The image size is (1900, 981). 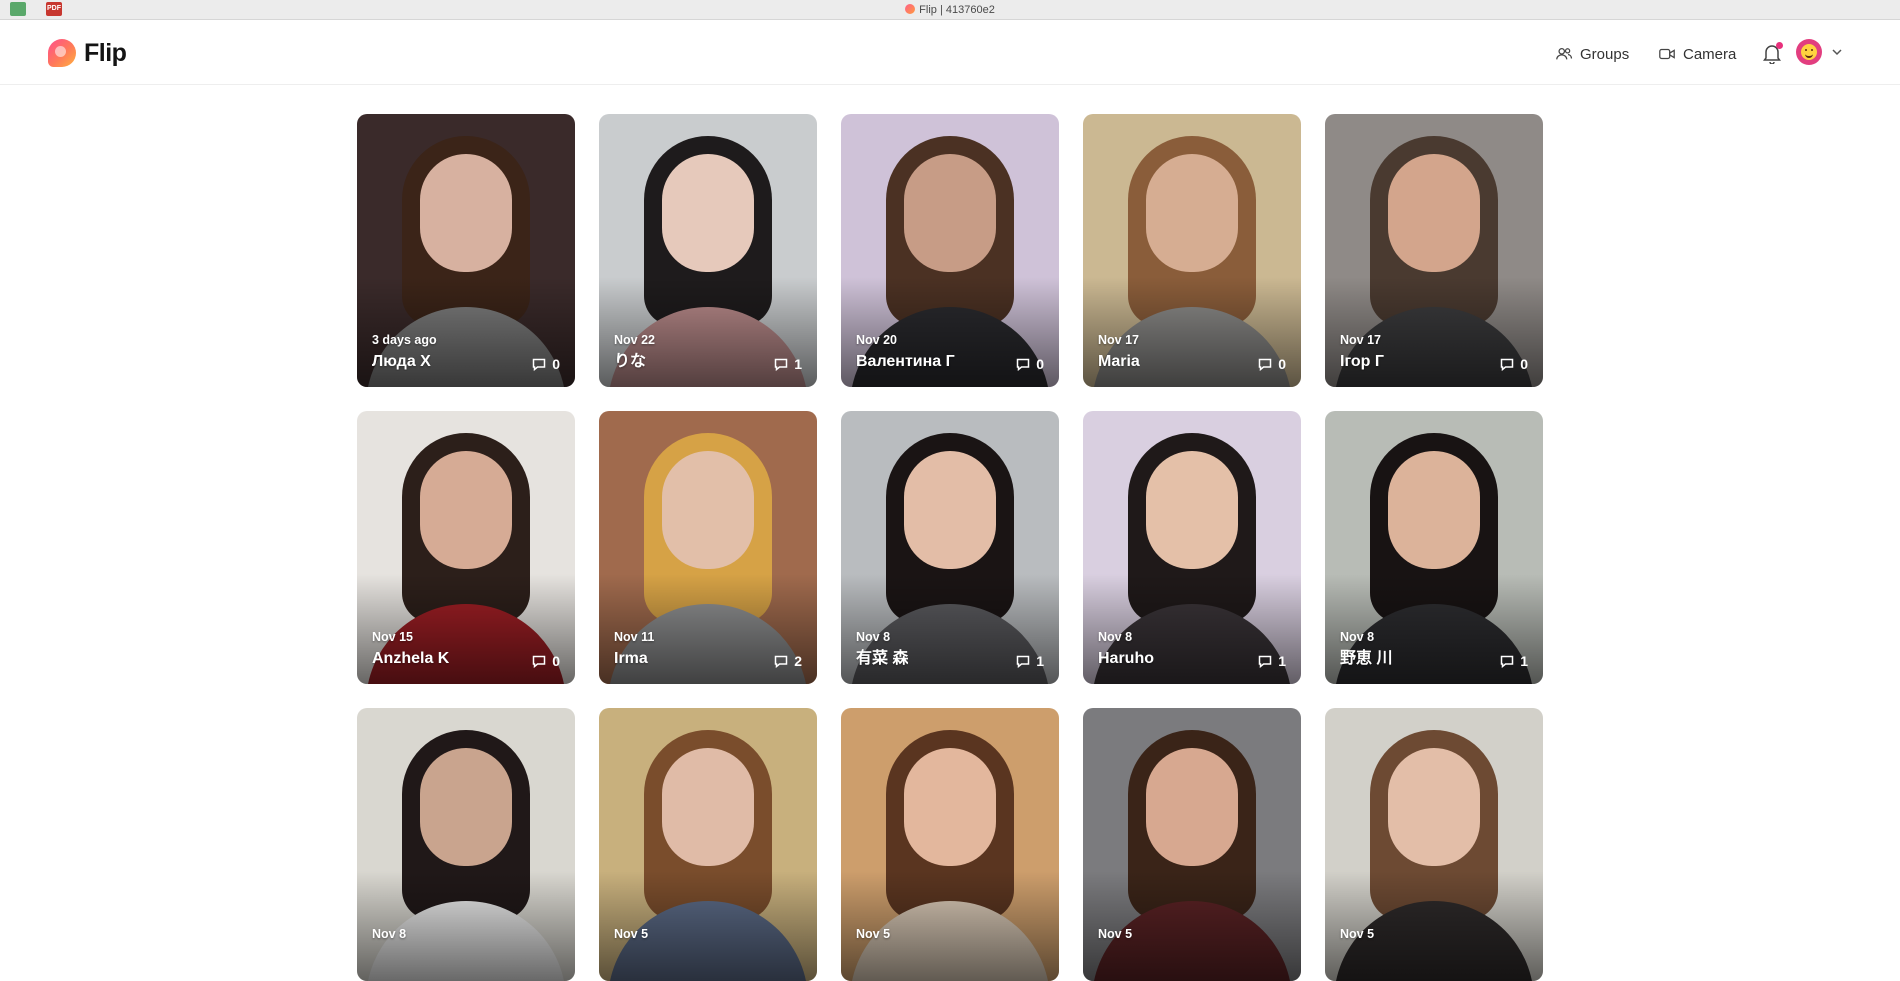 I want to click on comment-count-value: 2, so click(x=798, y=661).